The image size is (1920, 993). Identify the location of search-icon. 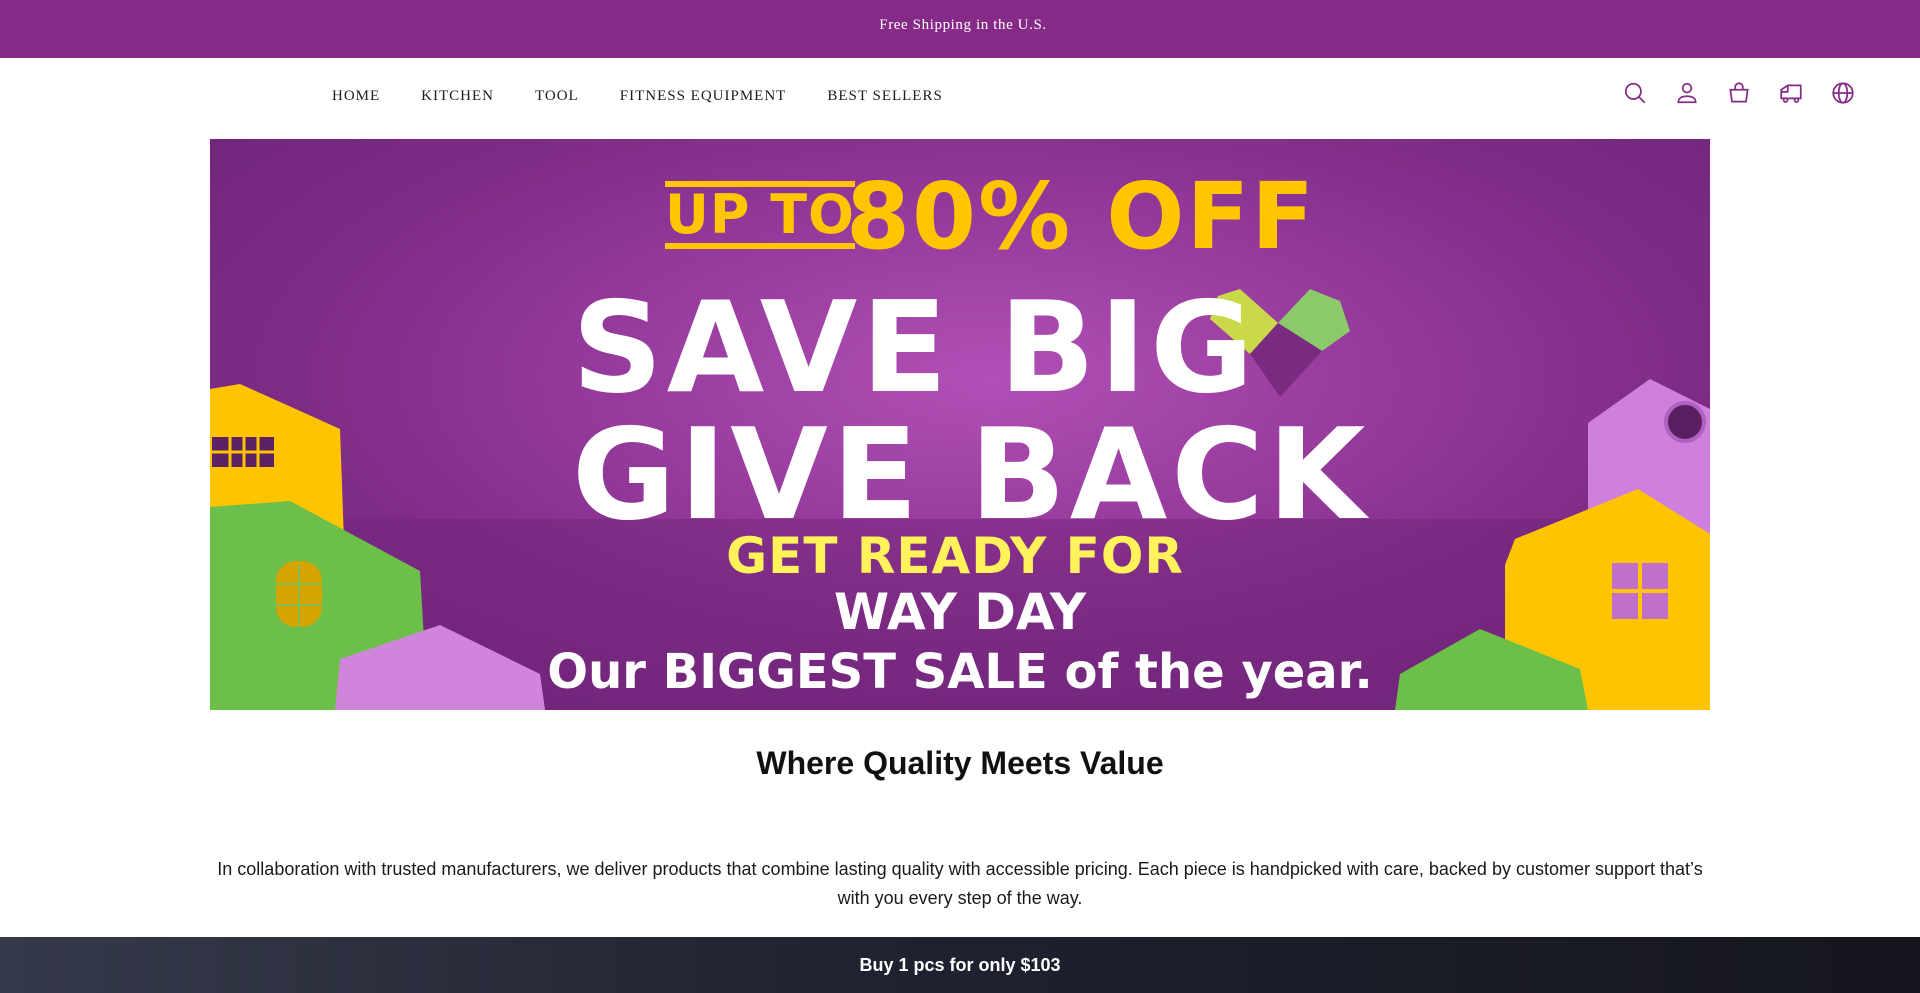
(1635, 93).